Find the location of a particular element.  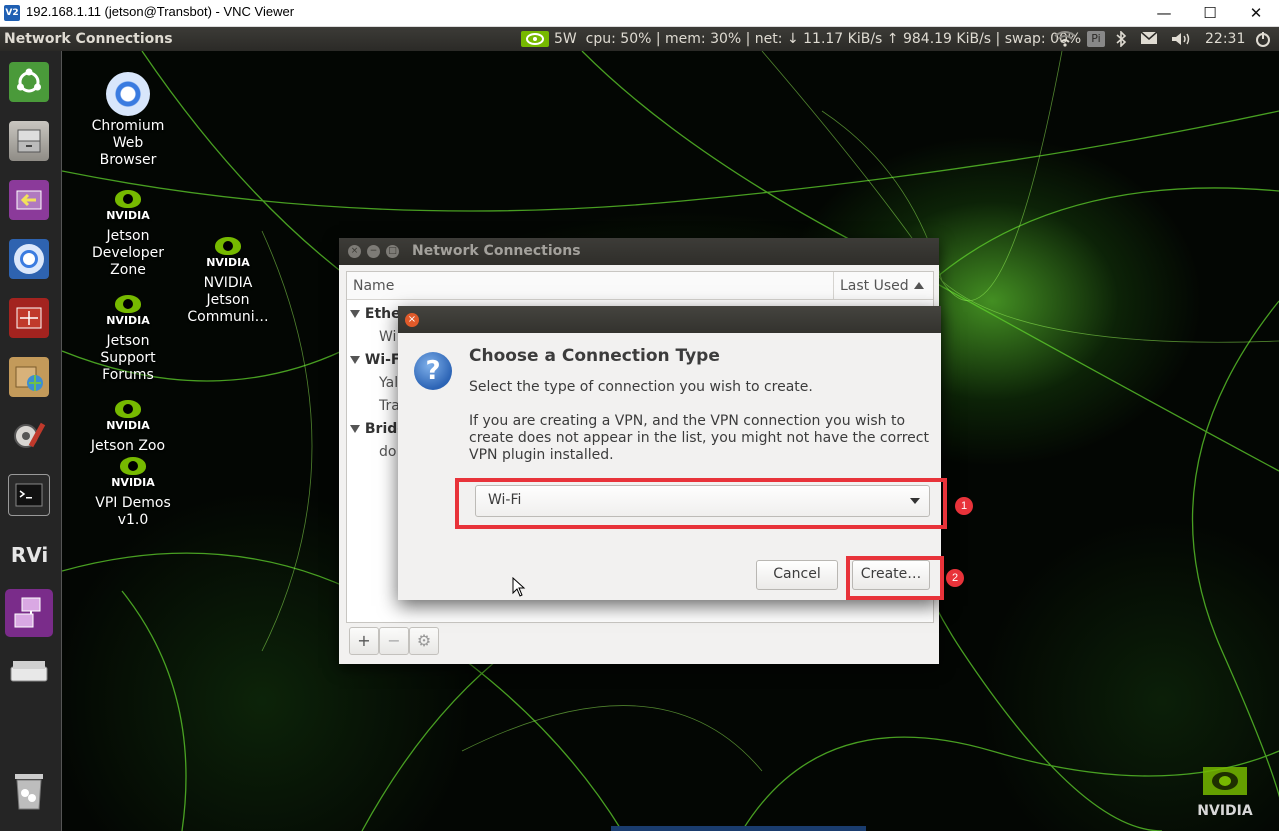

list-item: do is located at coordinates (387, 452).